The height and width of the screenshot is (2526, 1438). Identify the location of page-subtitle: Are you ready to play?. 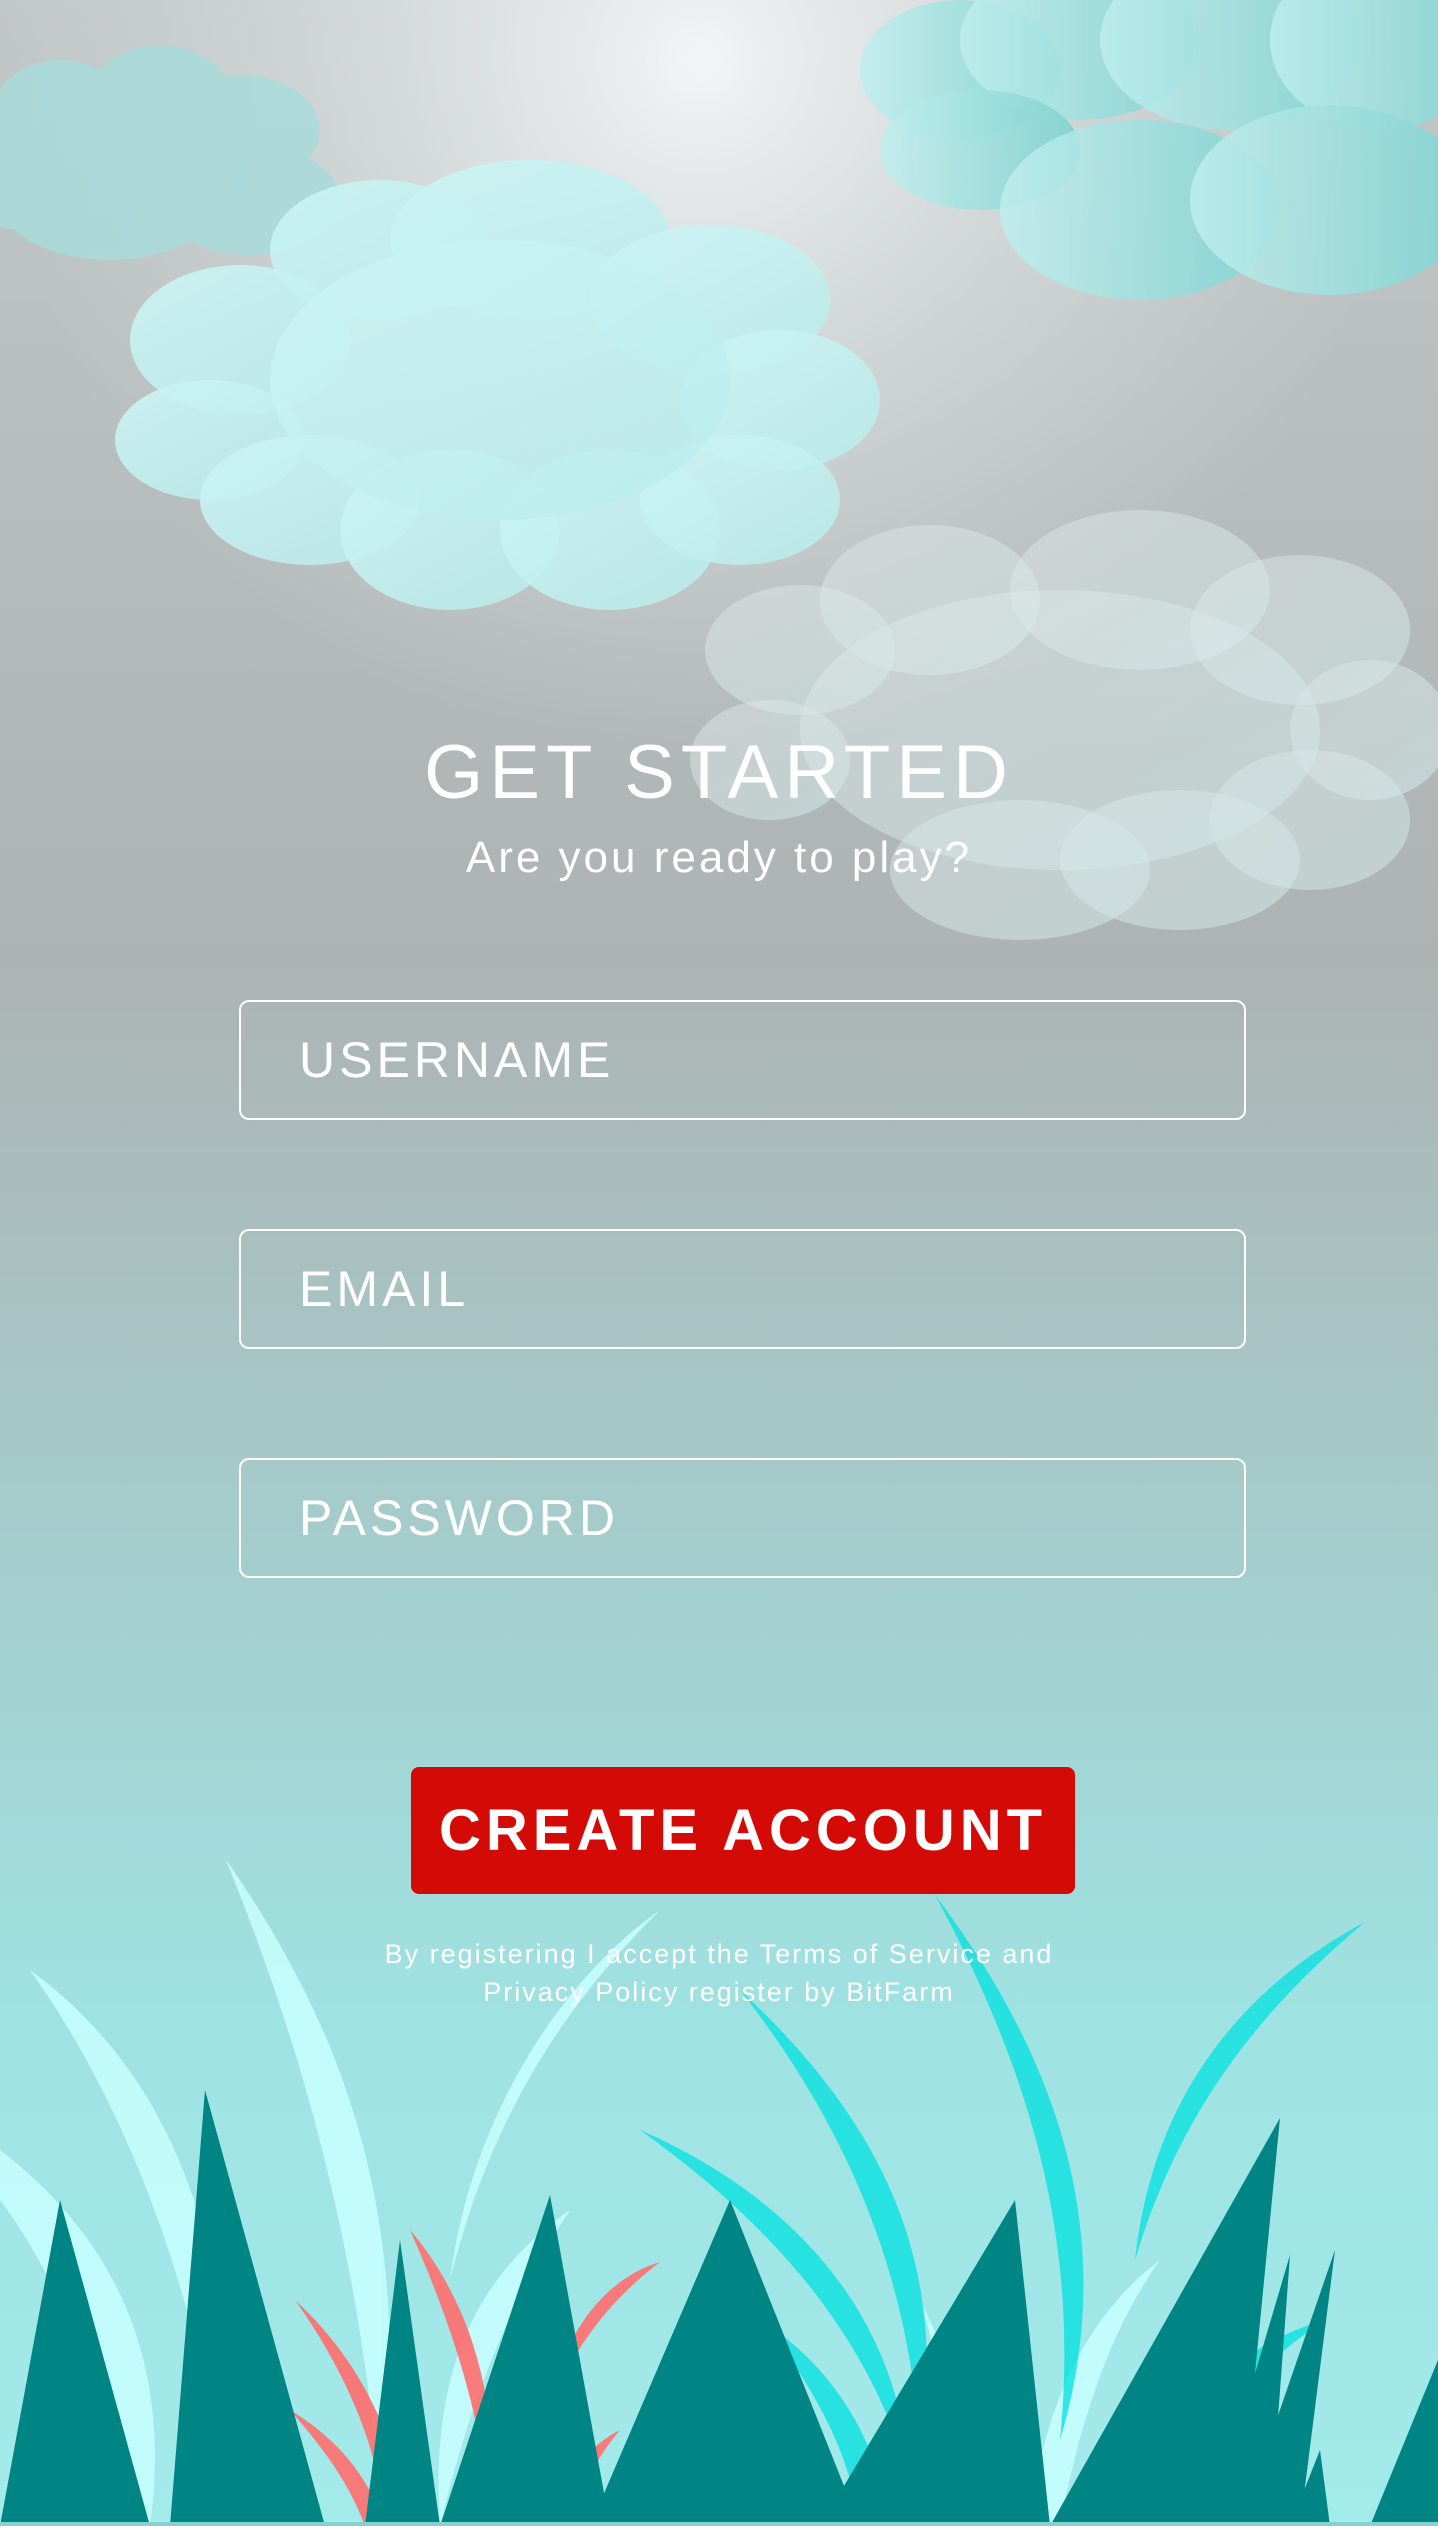
(719, 857).